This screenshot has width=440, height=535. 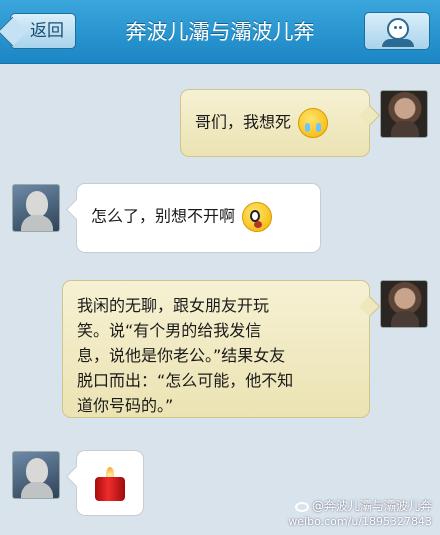 I want to click on back-button: 返回, so click(x=43, y=31).